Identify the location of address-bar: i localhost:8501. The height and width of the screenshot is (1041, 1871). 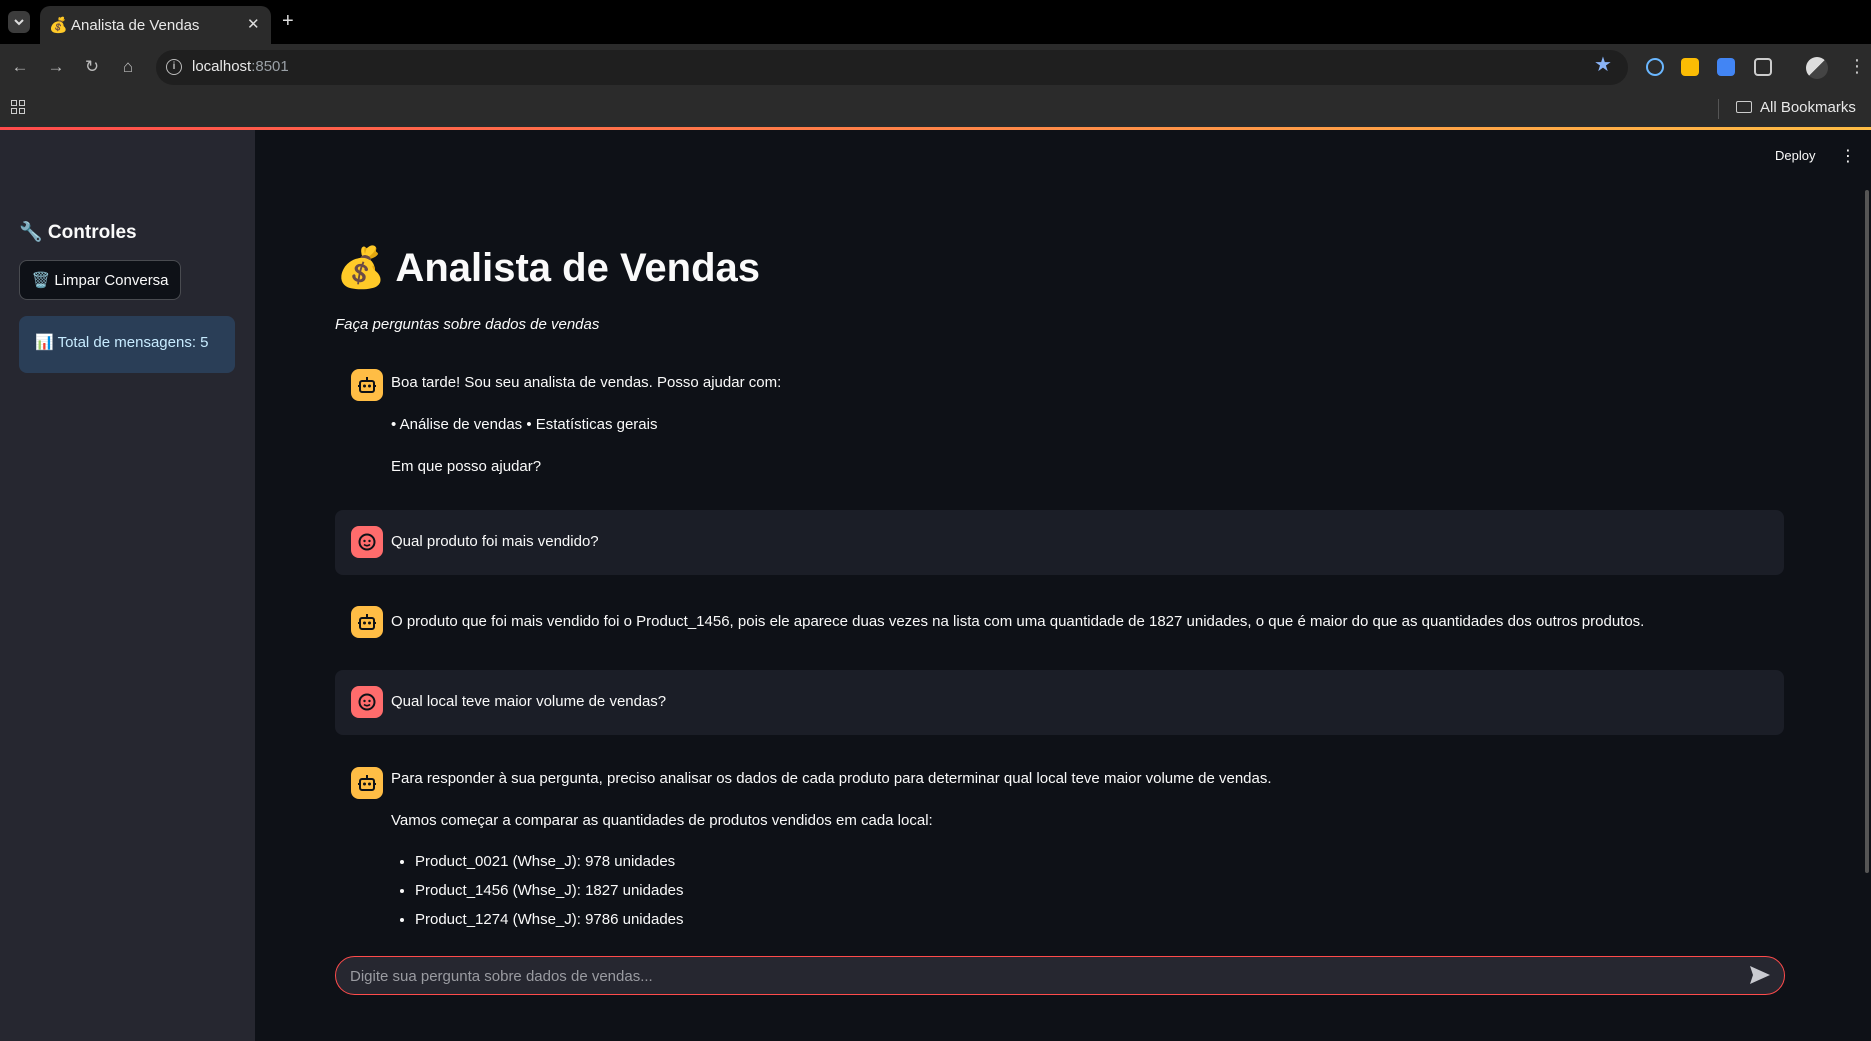
(892, 67).